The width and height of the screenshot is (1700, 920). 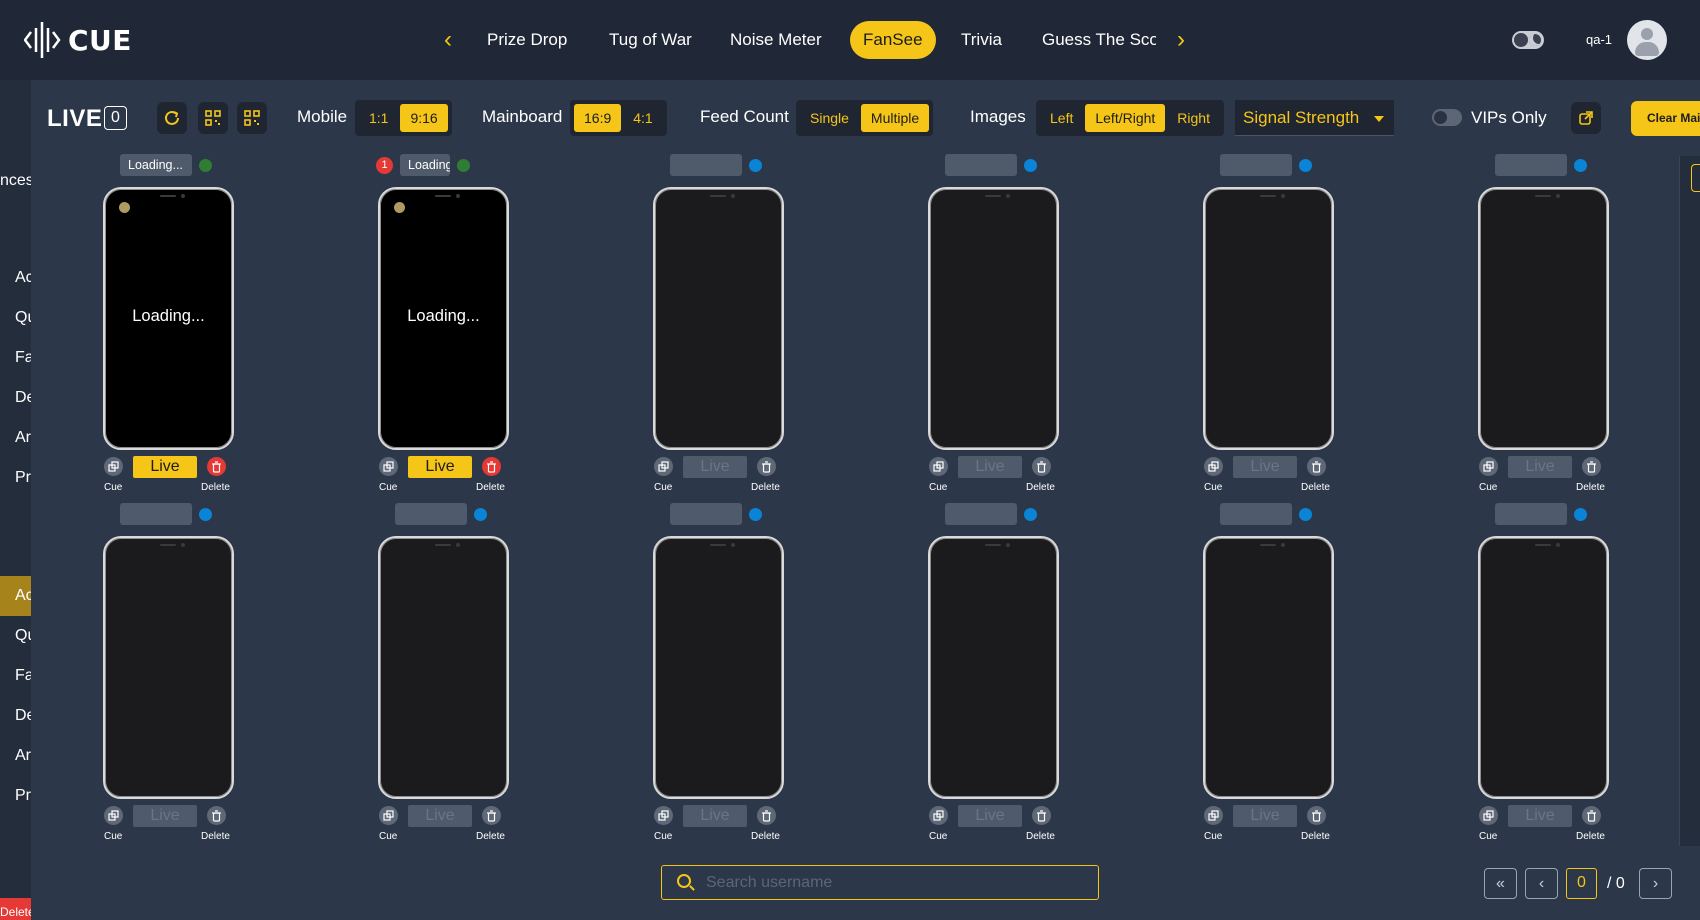 I want to click on tab-tug-of-war: Tug of War, so click(x=650, y=40).